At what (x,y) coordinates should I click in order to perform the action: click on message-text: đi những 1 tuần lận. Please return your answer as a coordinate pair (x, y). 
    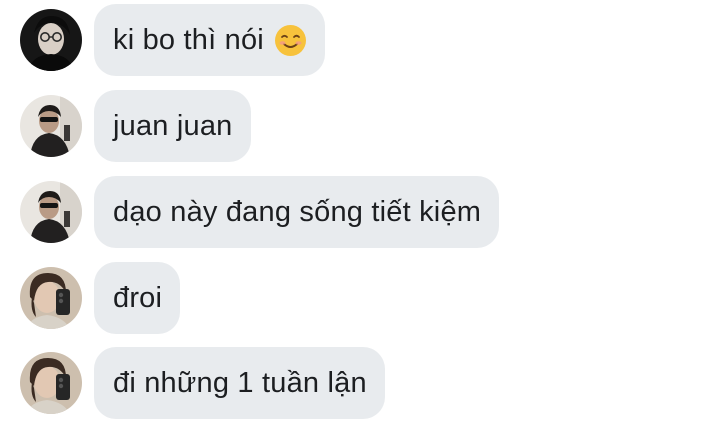
    Looking at the image, I should click on (240, 382).